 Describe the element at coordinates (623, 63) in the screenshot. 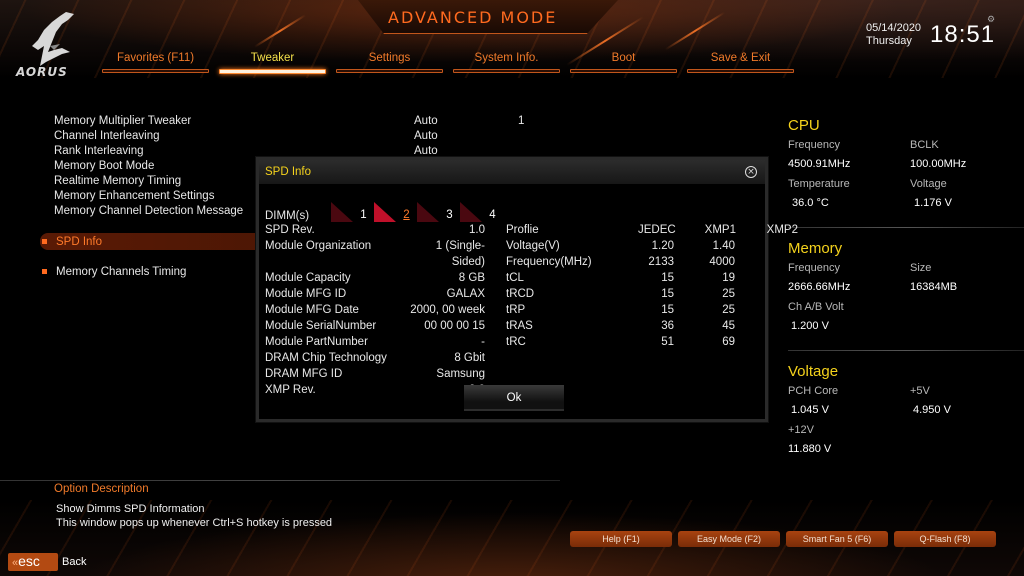

I see `tab-boot: Boot` at that location.